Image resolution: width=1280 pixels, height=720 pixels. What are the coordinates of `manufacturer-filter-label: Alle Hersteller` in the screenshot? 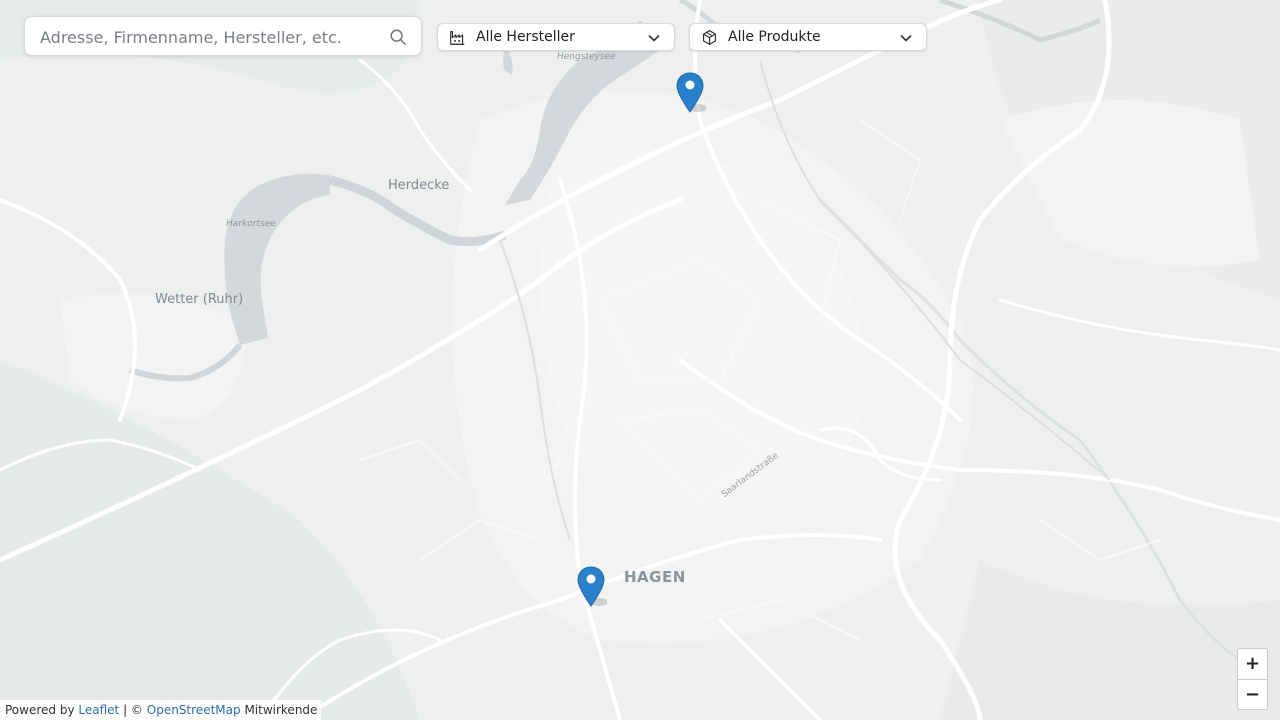 It's located at (525, 37).